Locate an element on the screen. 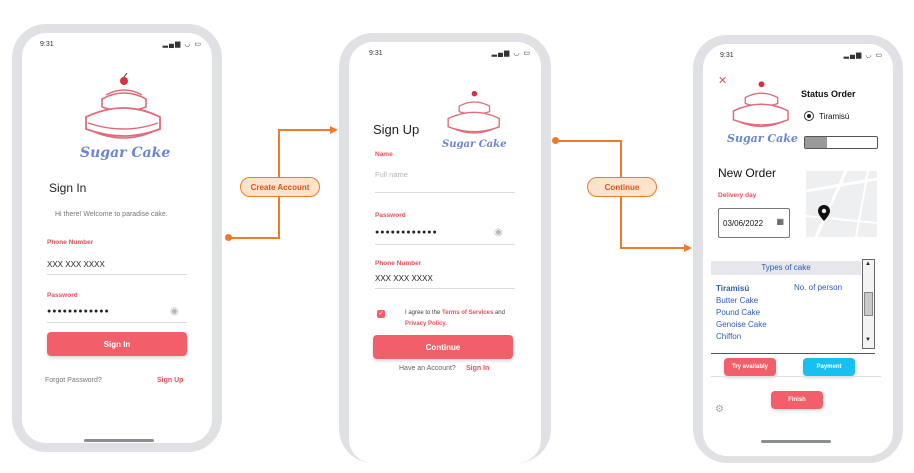  button-divider is located at coordinates (796, 376).